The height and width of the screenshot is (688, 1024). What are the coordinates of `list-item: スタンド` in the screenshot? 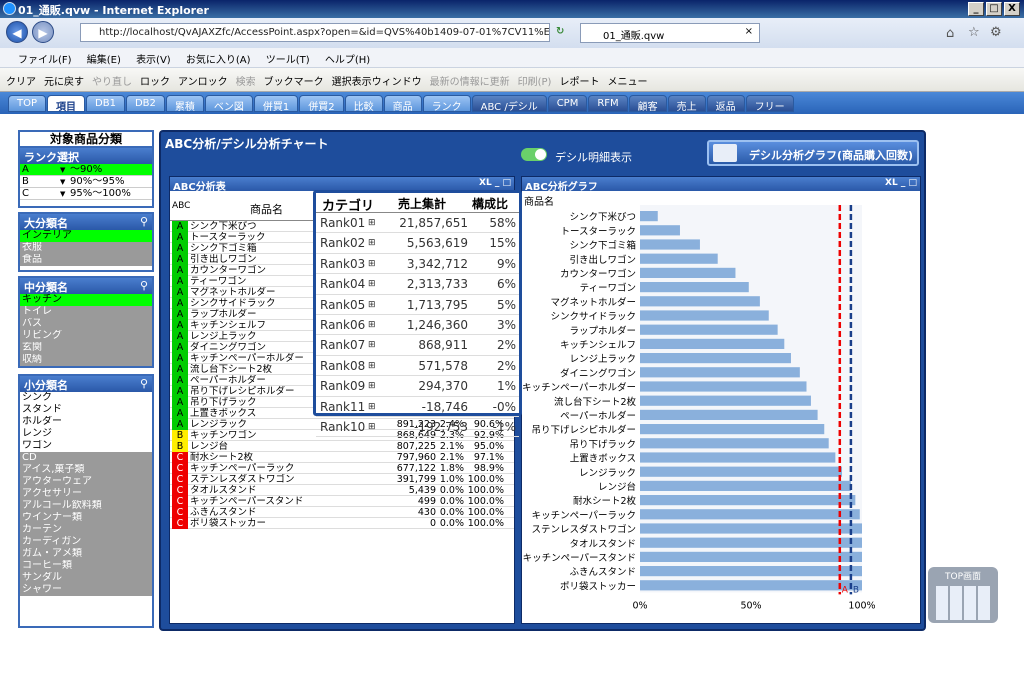 It's located at (86, 410).